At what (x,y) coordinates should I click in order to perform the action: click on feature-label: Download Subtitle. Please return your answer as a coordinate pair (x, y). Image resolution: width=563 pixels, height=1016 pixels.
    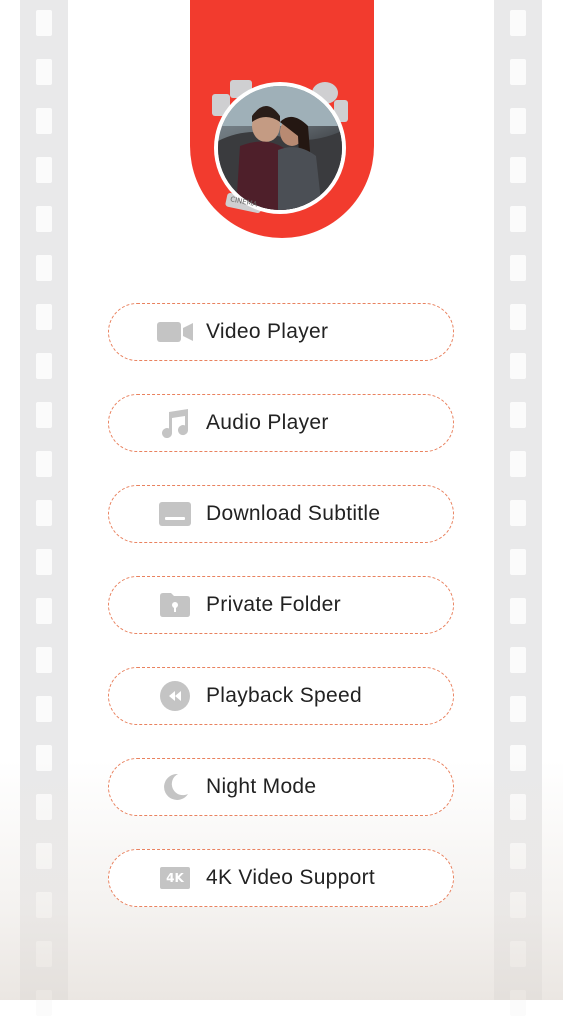
    Looking at the image, I should click on (293, 513).